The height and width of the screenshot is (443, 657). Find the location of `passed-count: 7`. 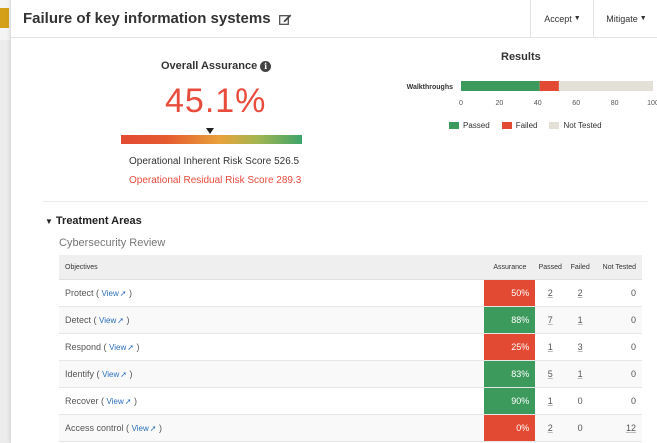

passed-count: 7 is located at coordinates (550, 320).